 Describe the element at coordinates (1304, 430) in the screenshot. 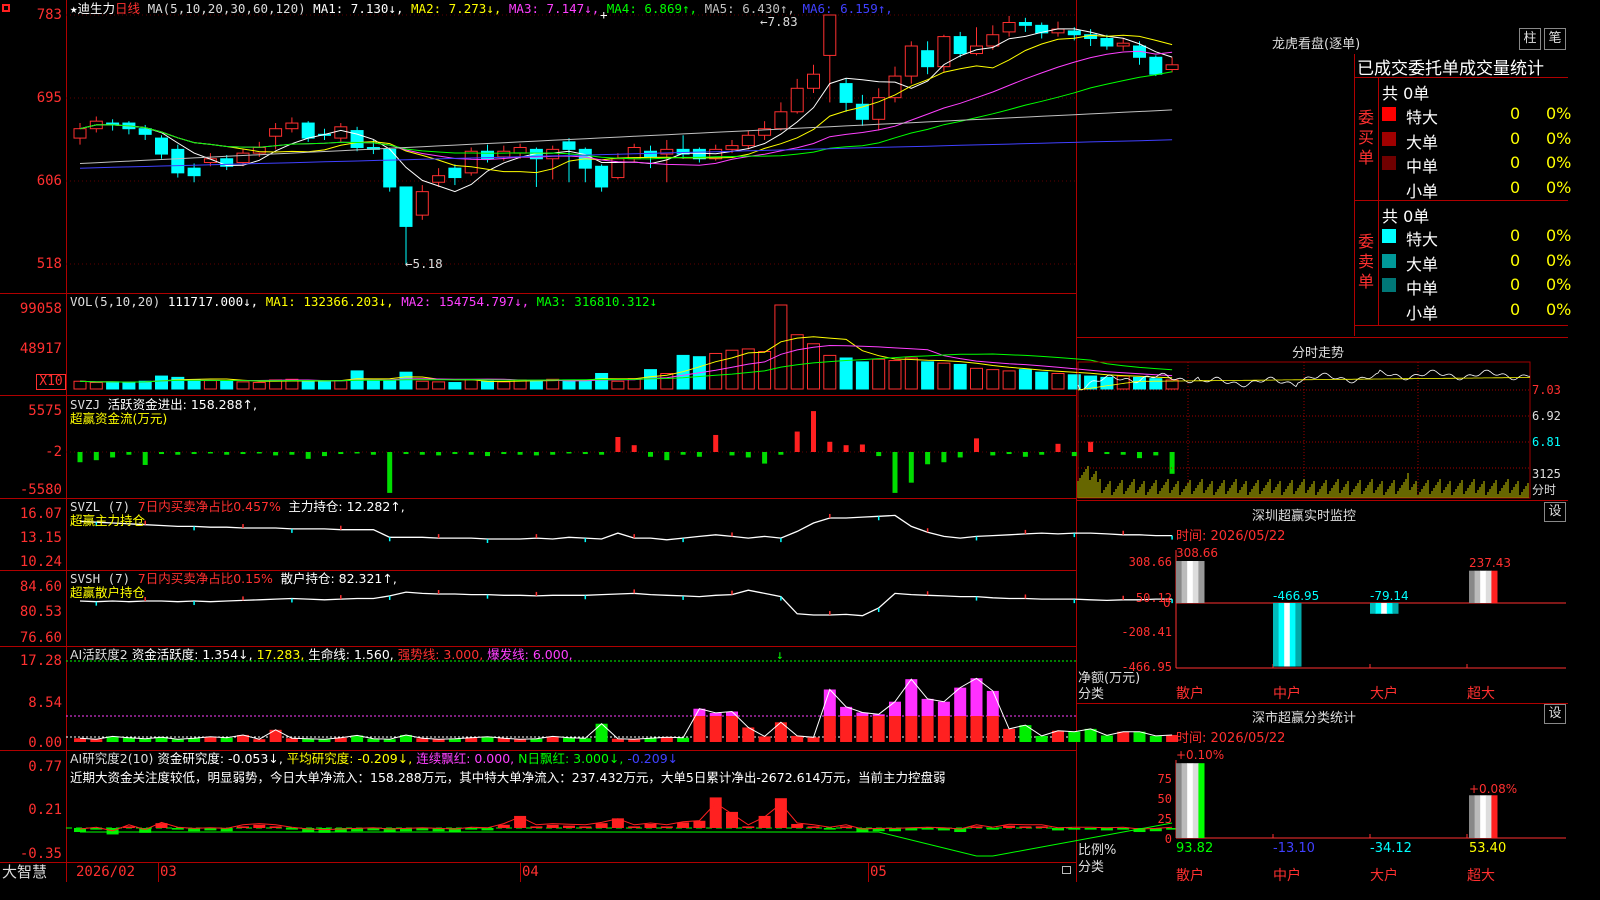

I see `fs-frame` at that location.